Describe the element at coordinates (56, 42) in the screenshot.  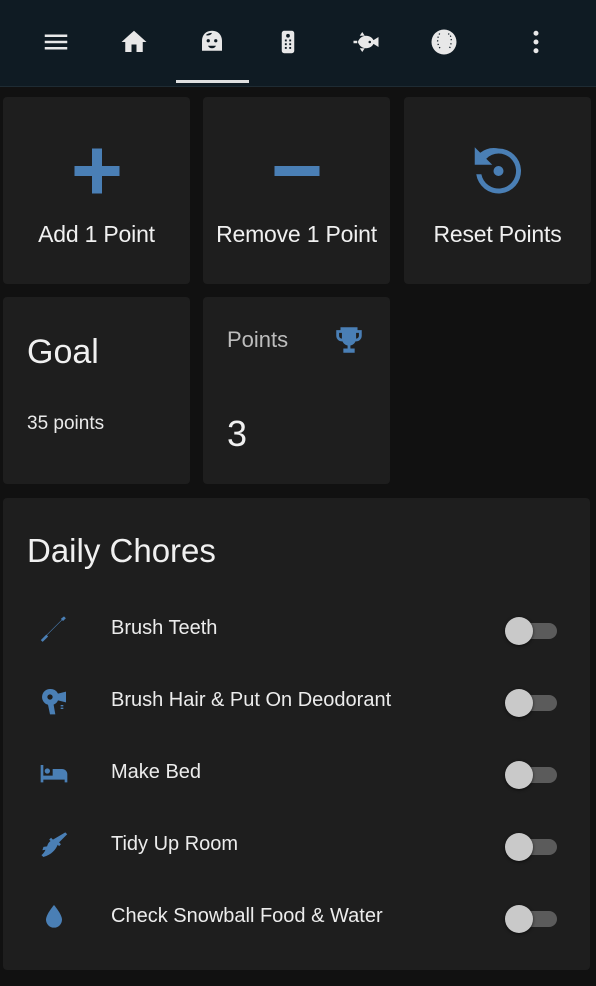
I see `menu-icon` at that location.